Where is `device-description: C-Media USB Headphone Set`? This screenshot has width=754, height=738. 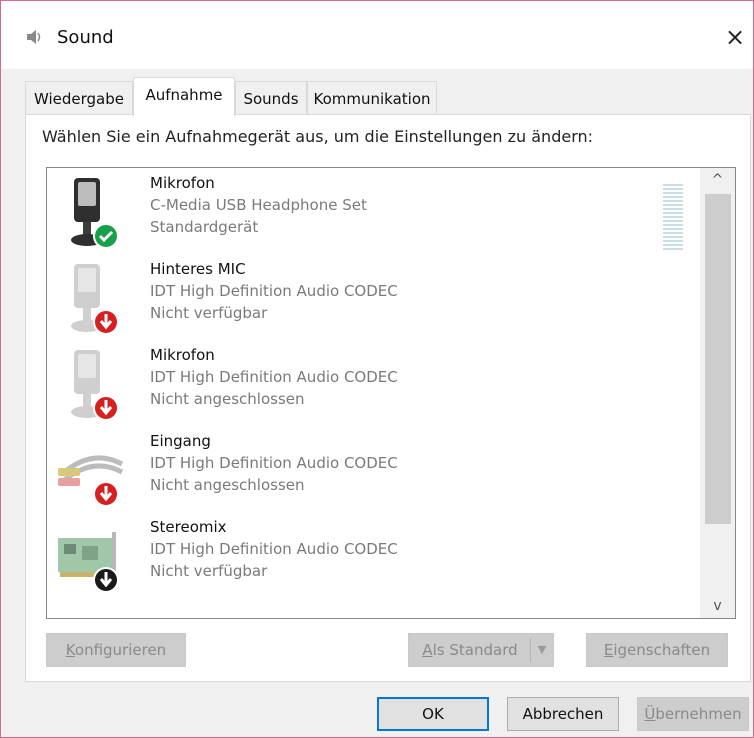 device-description: C-Media USB Headphone Set is located at coordinates (258, 205).